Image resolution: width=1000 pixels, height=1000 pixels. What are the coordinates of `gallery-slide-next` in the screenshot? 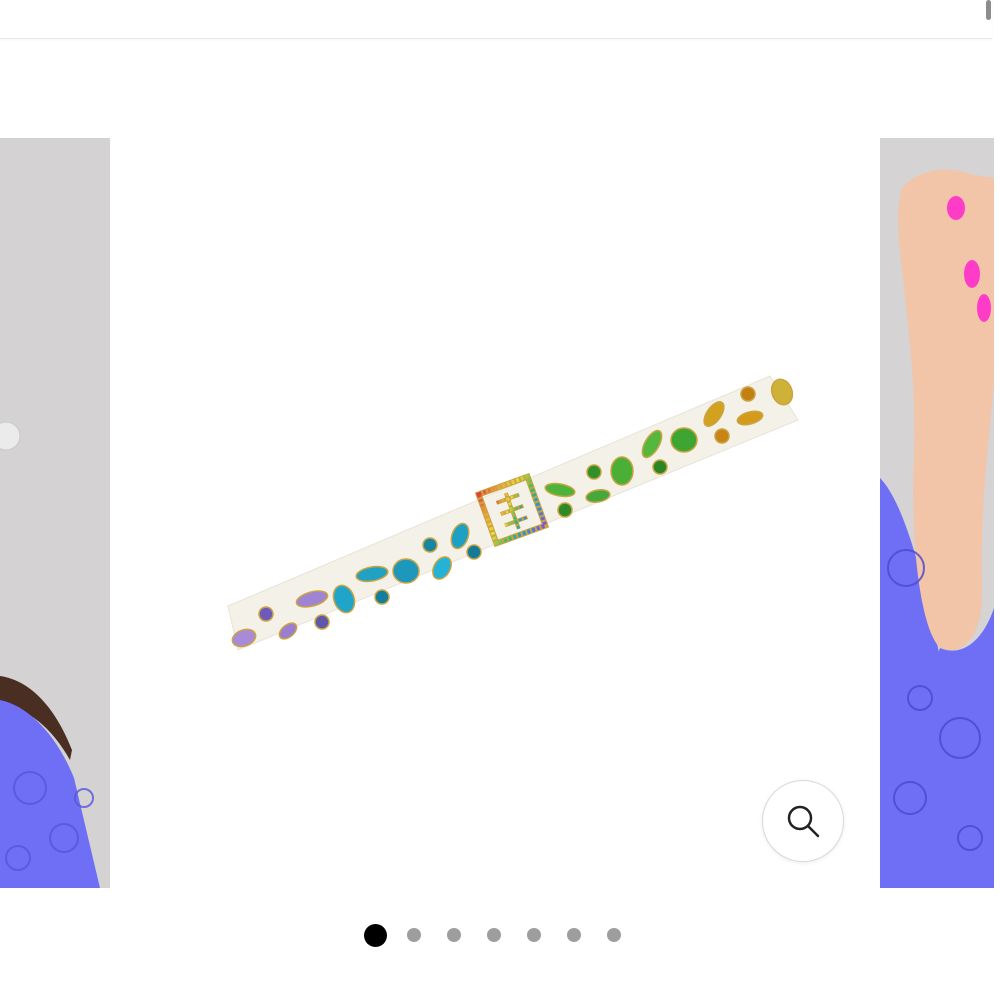 It's located at (937, 513).